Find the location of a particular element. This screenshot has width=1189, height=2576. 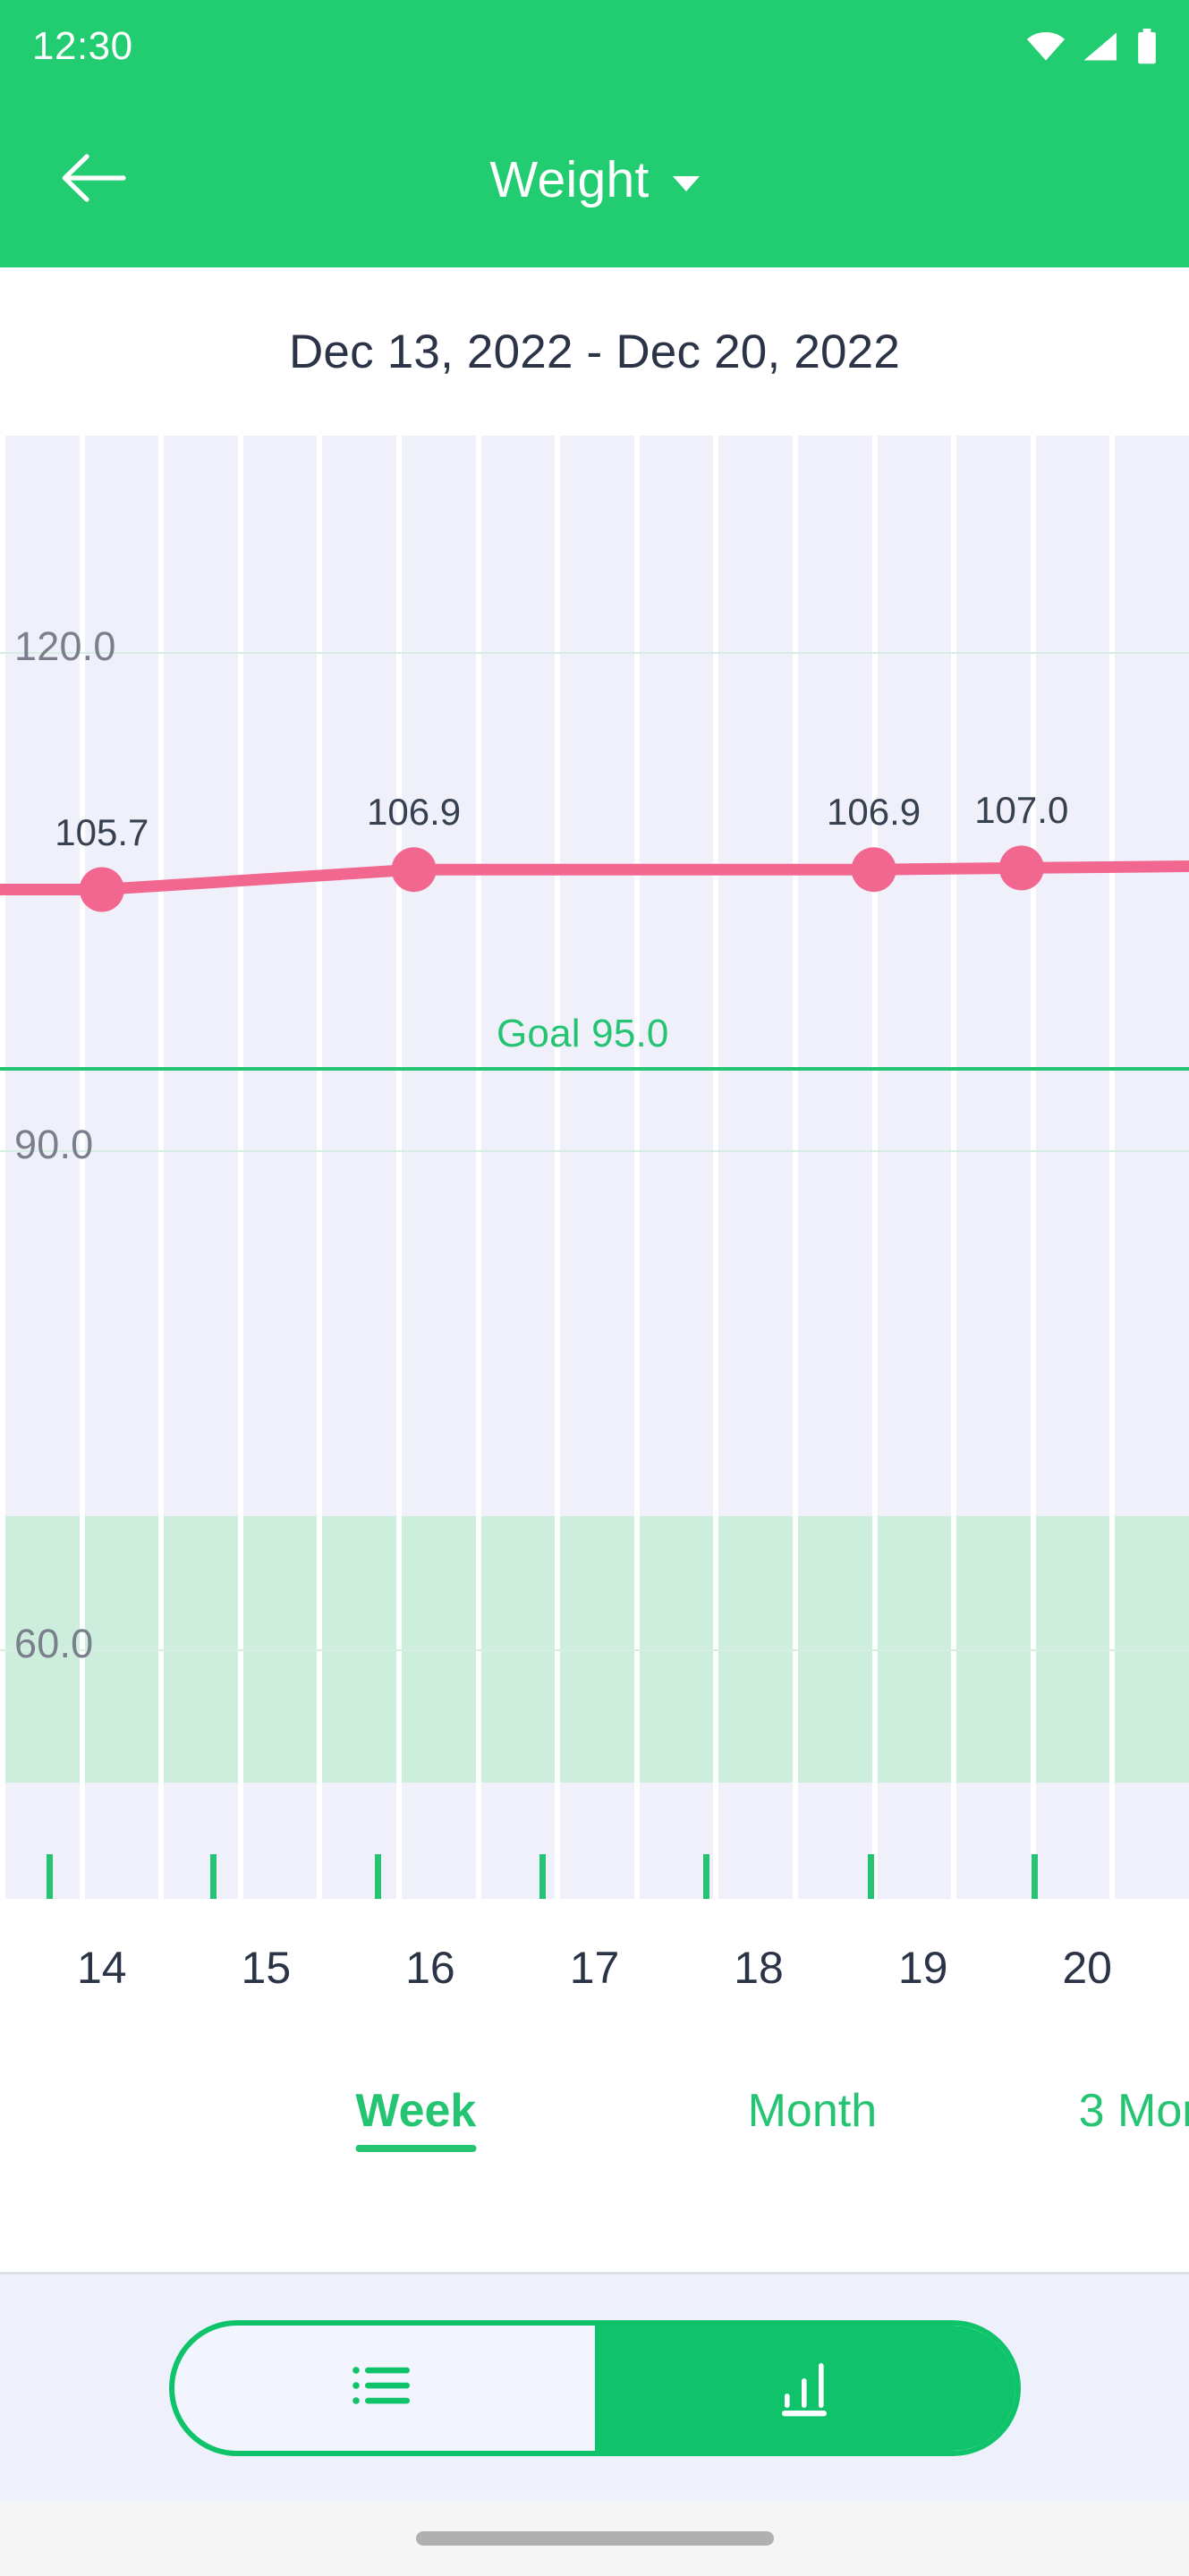

weight-series-line is located at coordinates (594, 878).